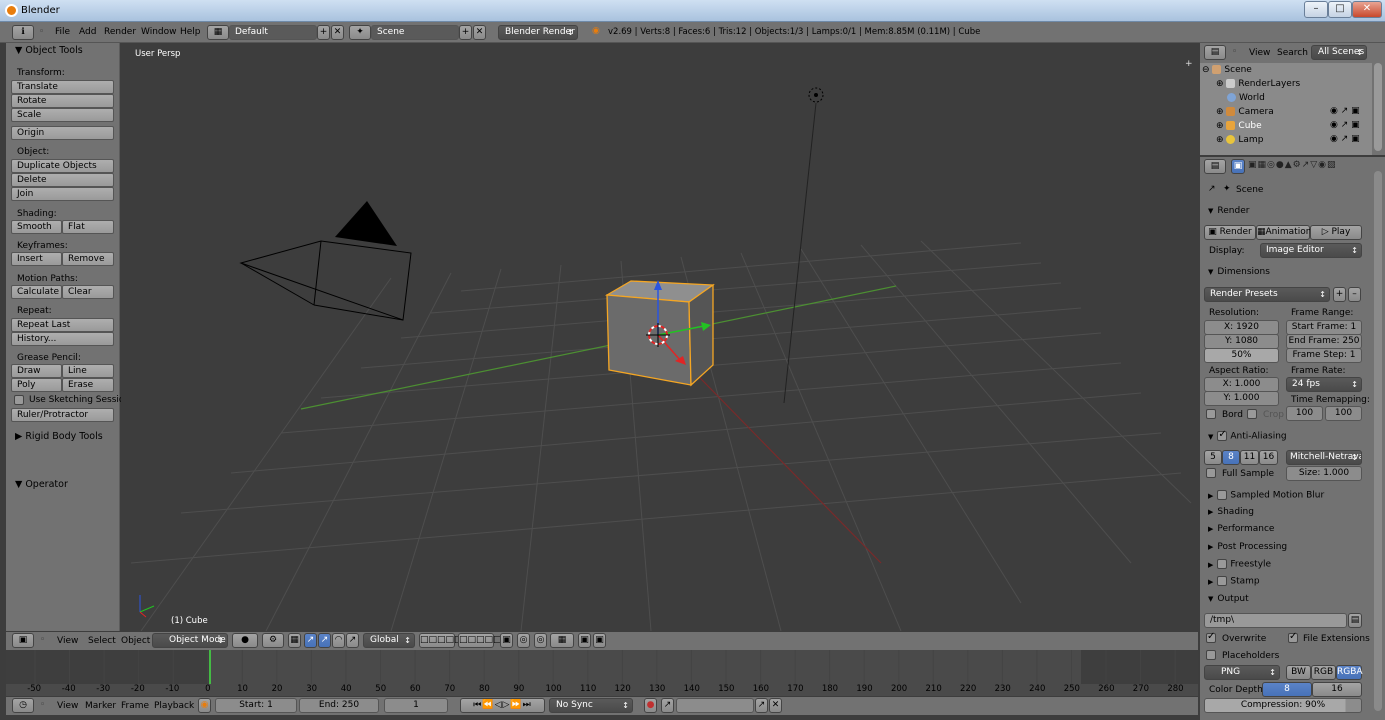  What do you see at coordinates (1228, 211) in the screenshot?
I see `render-panel-header: Render` at bounding box center [1228, 211].